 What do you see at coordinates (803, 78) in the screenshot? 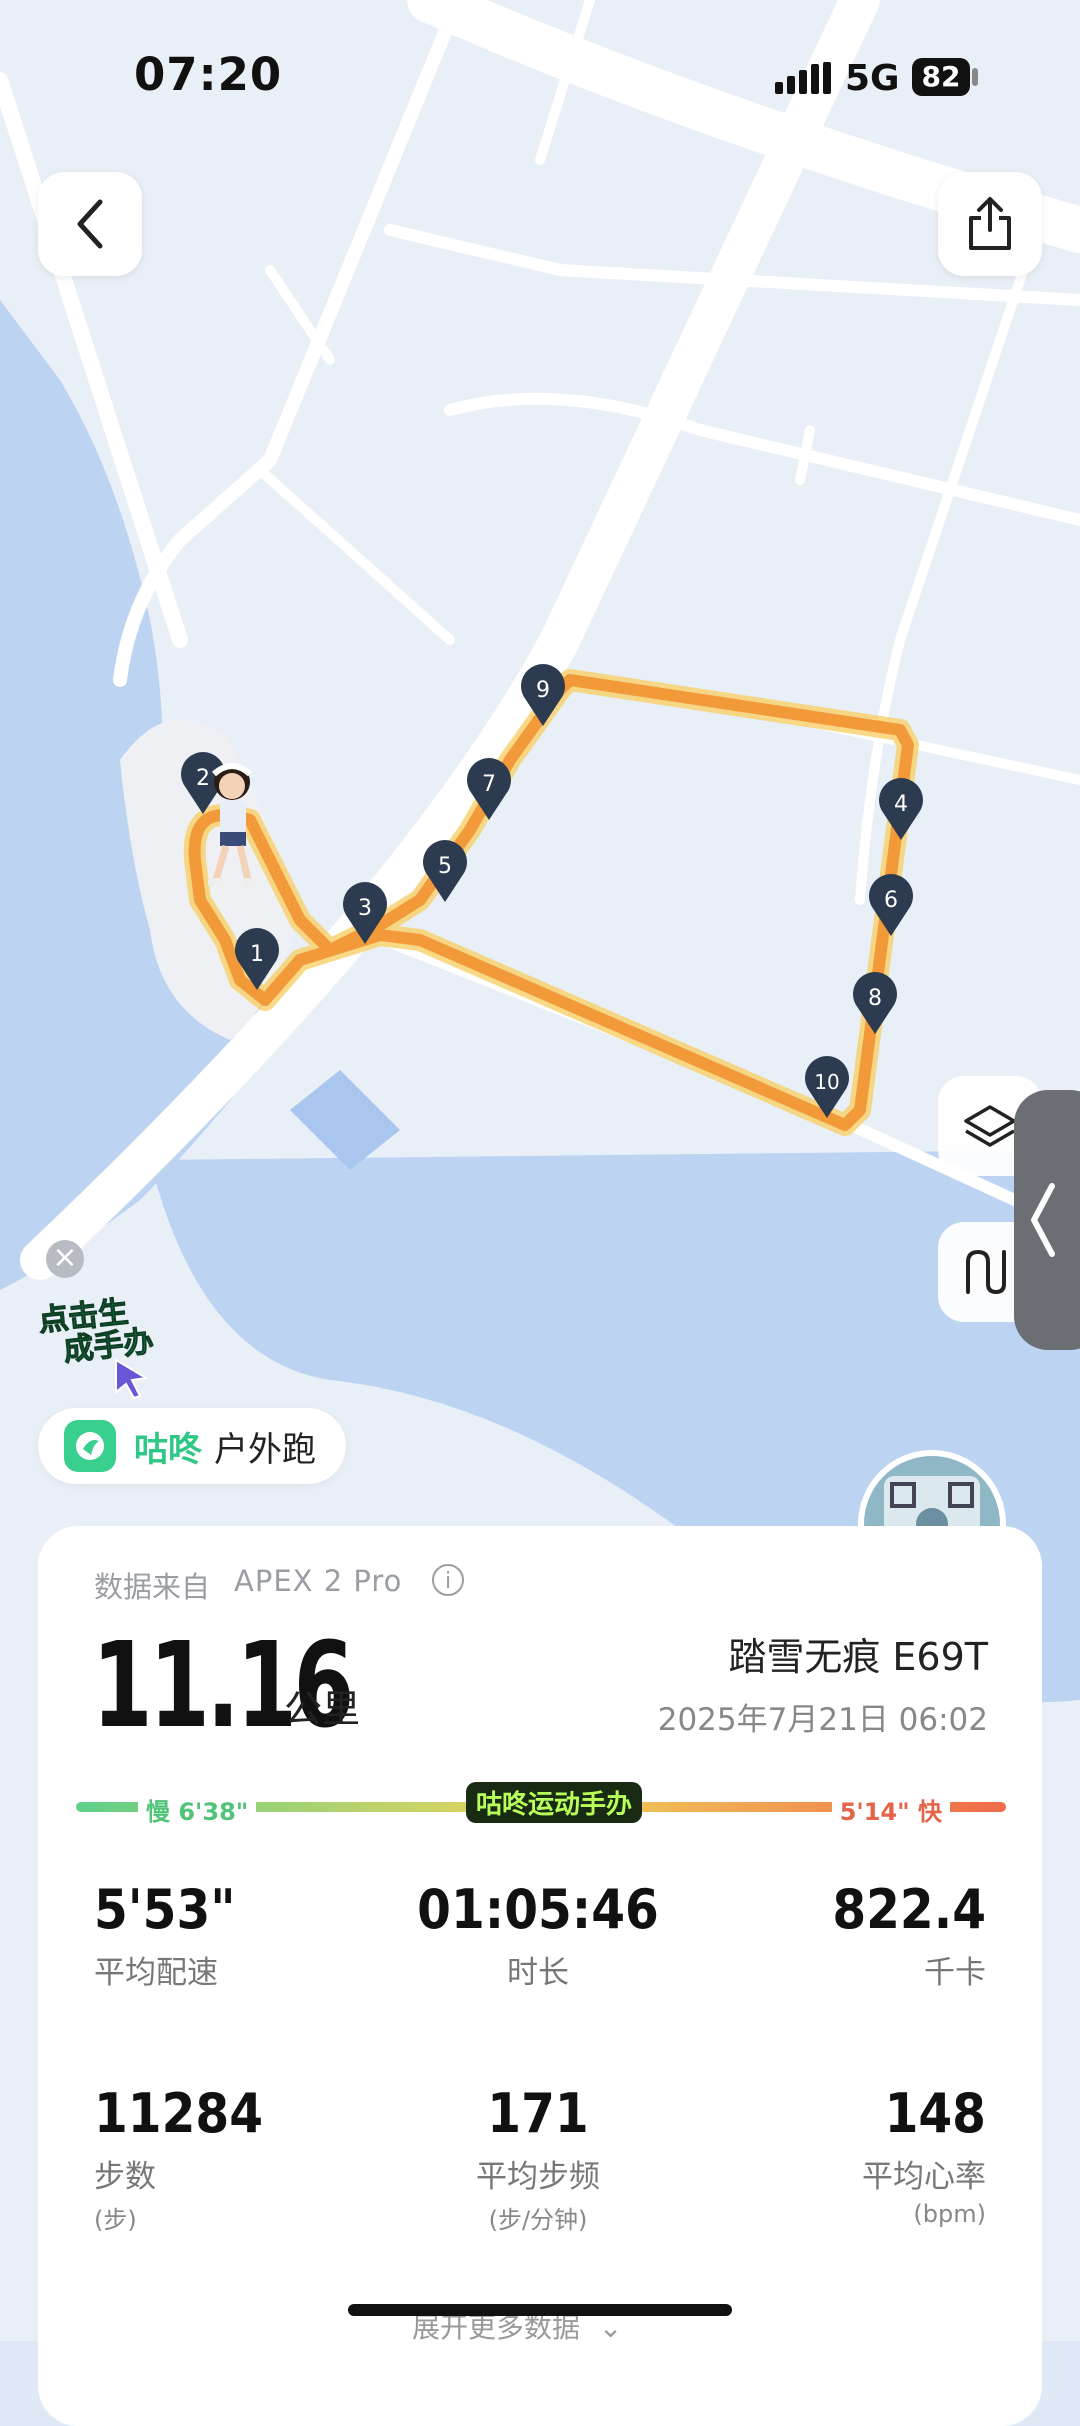
I see `signal-icon` at bounding box center [803, 78].